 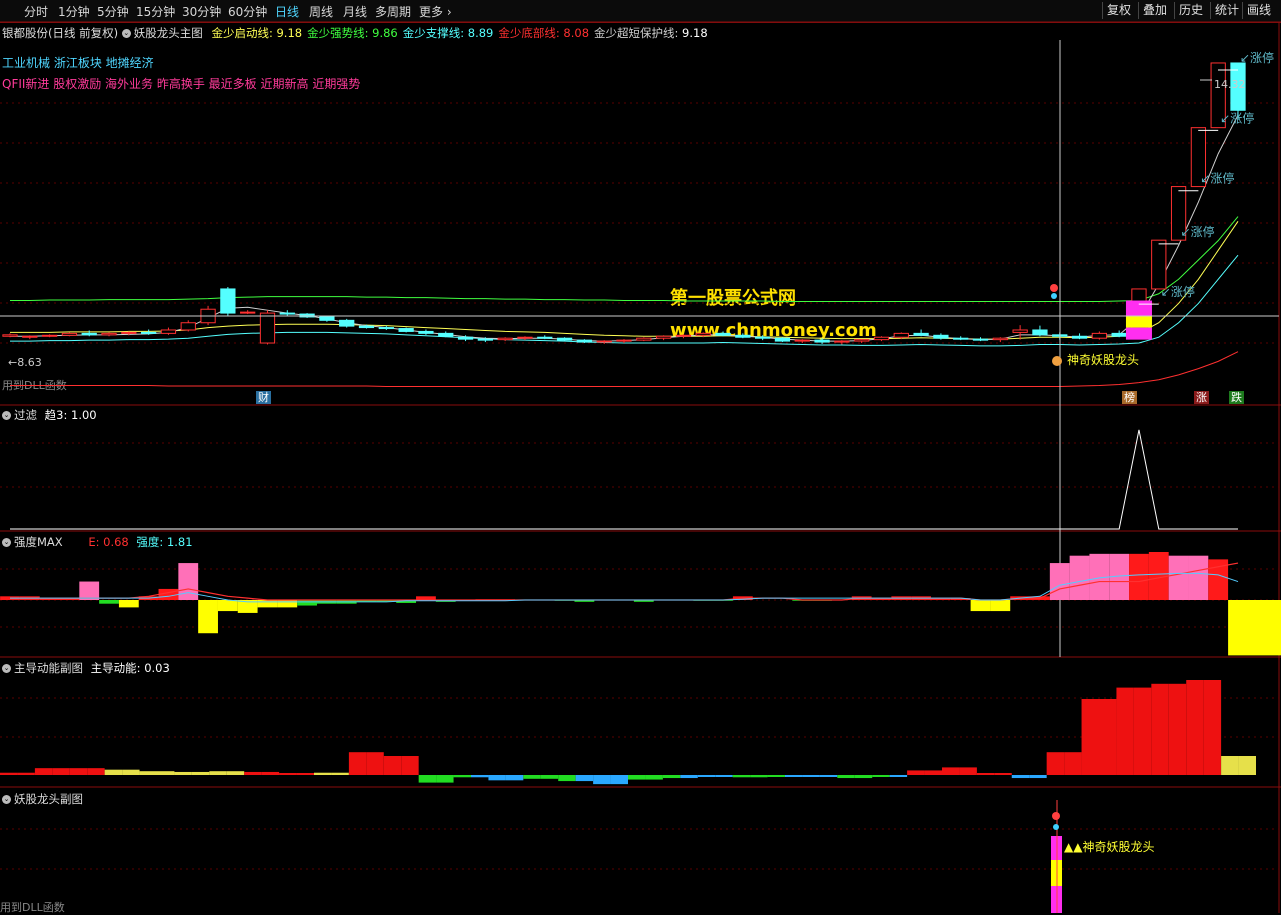 I want to click on badge-cai: 财, so click(x=263, y=397).